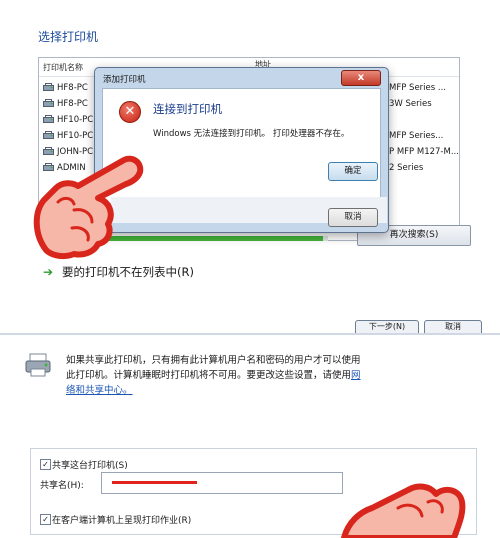 Image resolution: width=500 pixels, height=538 pixels. Describe the element at coordinates (38, 365) in the screenshot. I see `printer-icon` at that location.